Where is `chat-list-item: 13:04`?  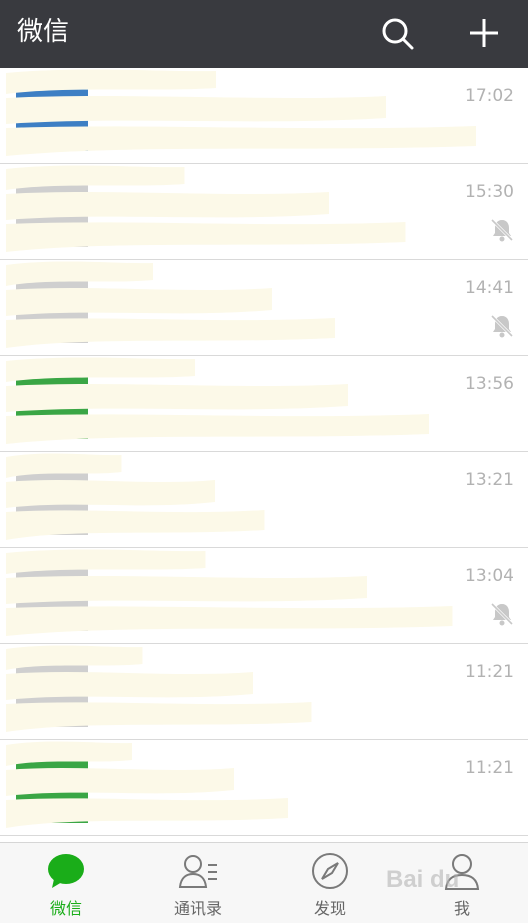
chat-list-item: 13:04 is located at coordinates (264, 596).